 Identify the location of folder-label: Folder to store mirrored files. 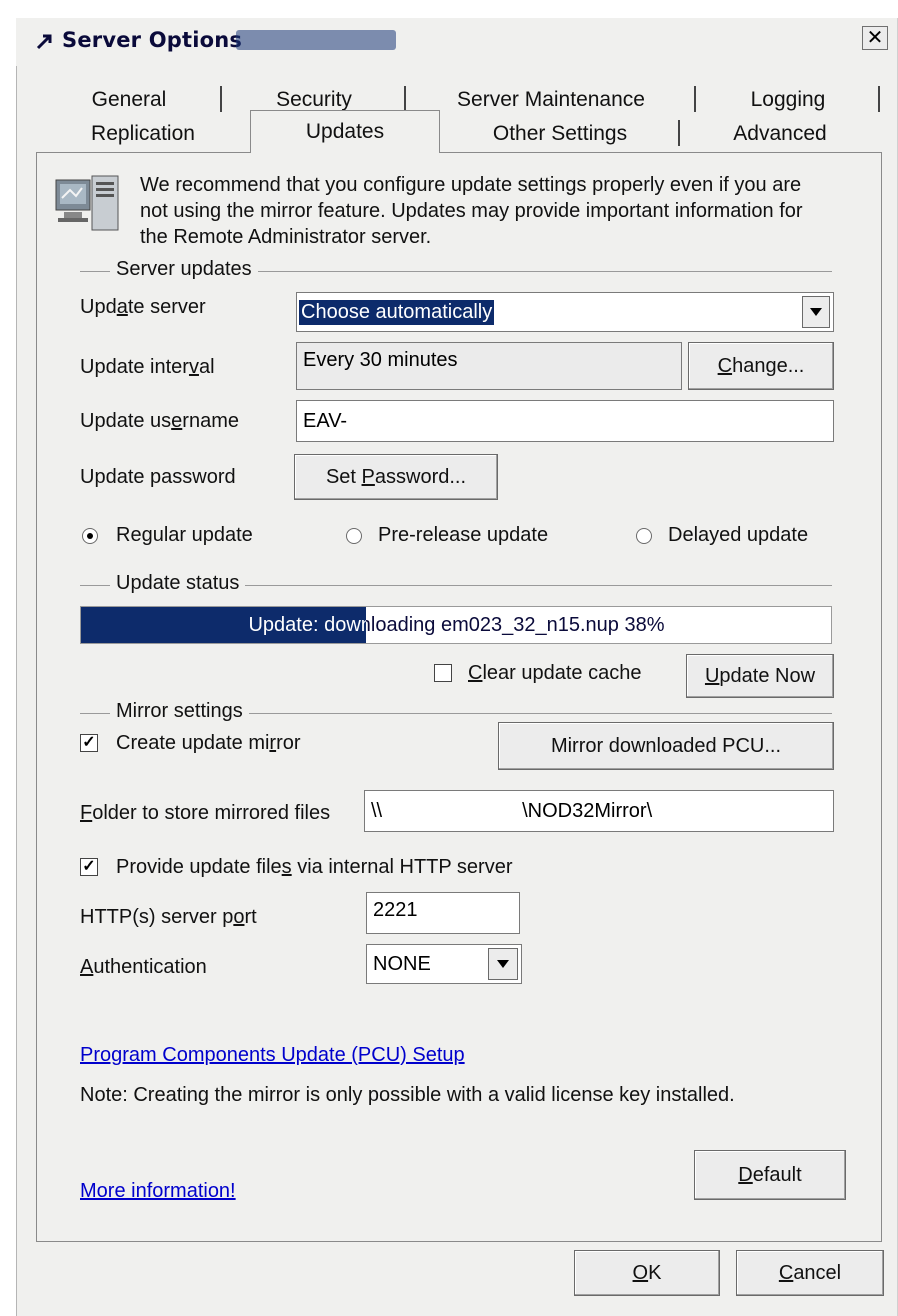
(205, 813).